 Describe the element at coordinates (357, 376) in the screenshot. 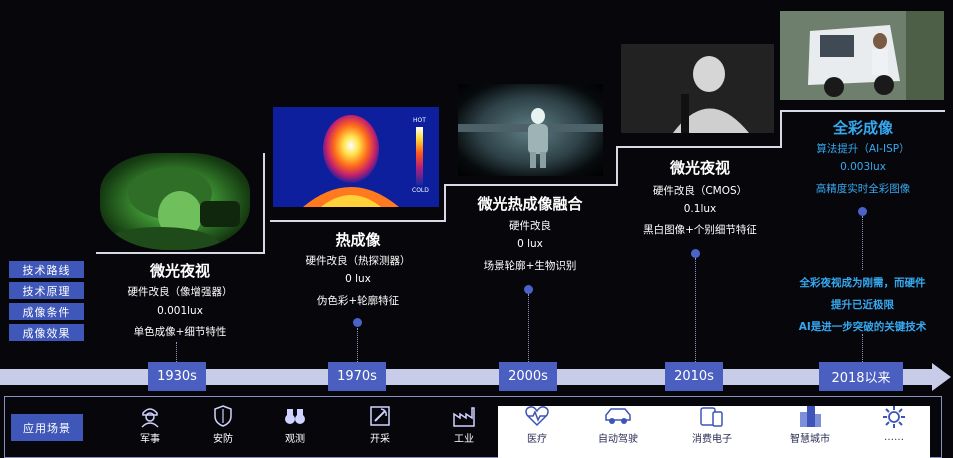

I see `year-1970s: 1970s` at that location.